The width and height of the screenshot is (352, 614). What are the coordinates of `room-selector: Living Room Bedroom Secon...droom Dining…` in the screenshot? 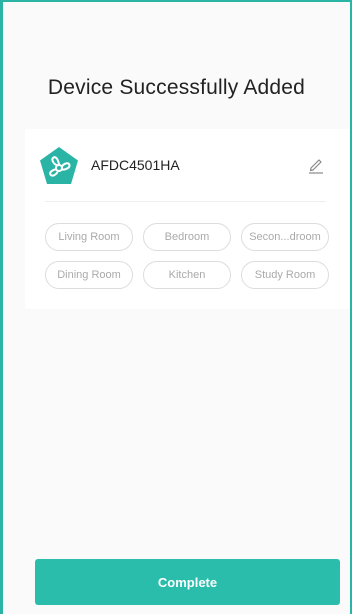 It's located at (190, 256).